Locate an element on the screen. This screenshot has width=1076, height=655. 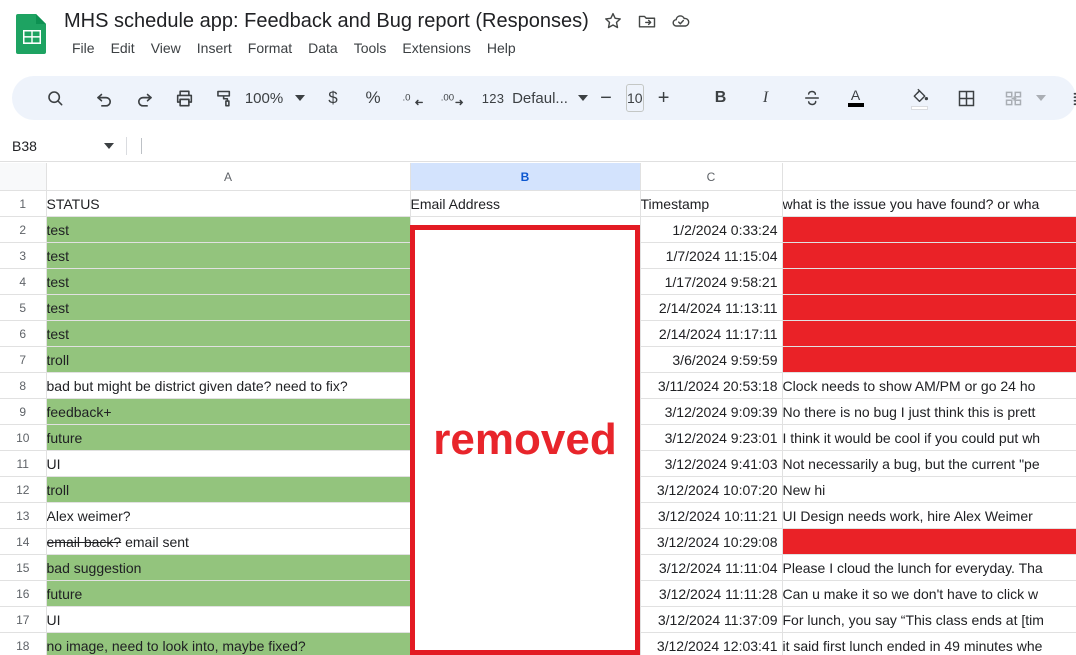
cell-a3: test is located at coordinates (228, 255).